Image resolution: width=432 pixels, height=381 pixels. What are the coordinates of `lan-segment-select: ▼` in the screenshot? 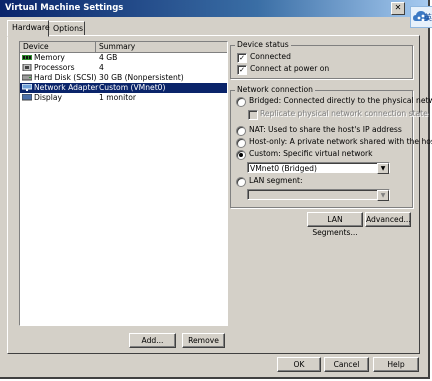 It's located at (318, 195).